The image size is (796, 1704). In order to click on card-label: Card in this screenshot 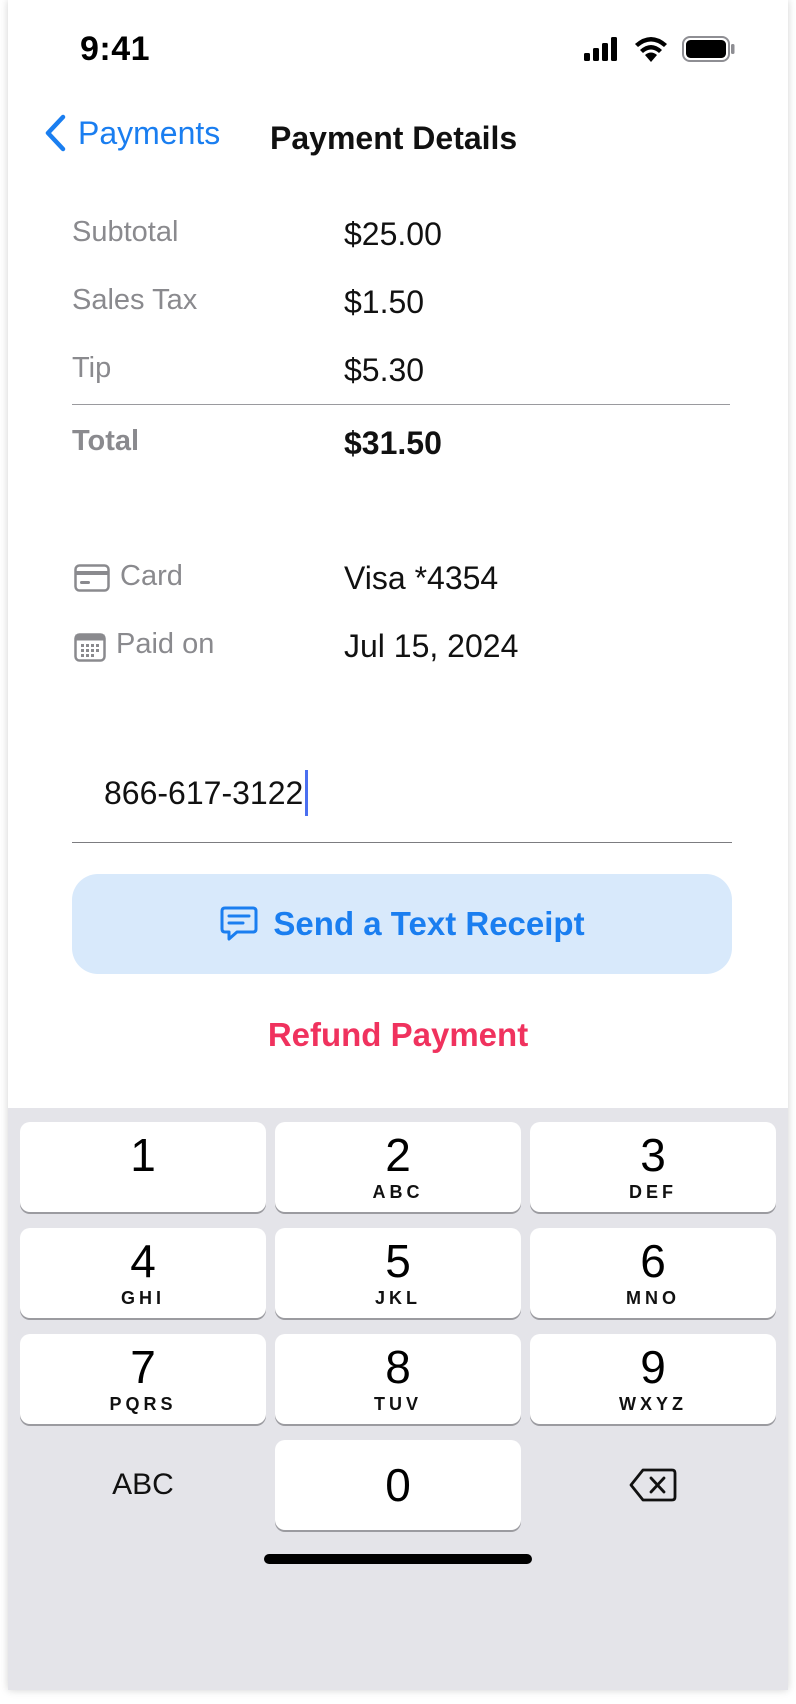, I will do `click(151, 576)`.